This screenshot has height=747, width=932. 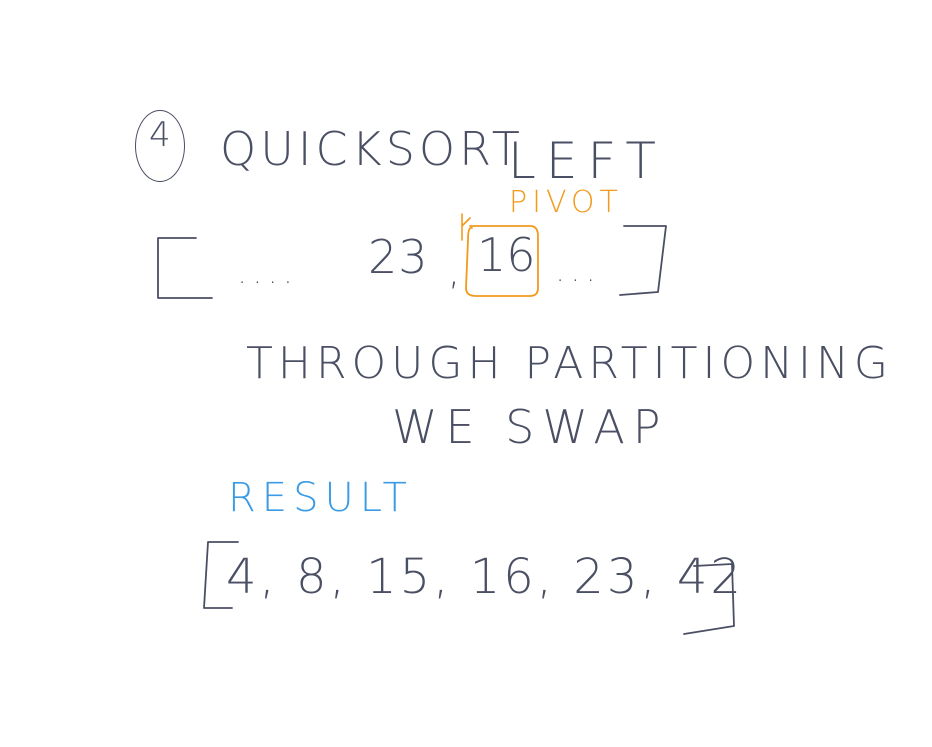 I want to click on note-line-2: WE SWAP, so click(x=530, y=427).